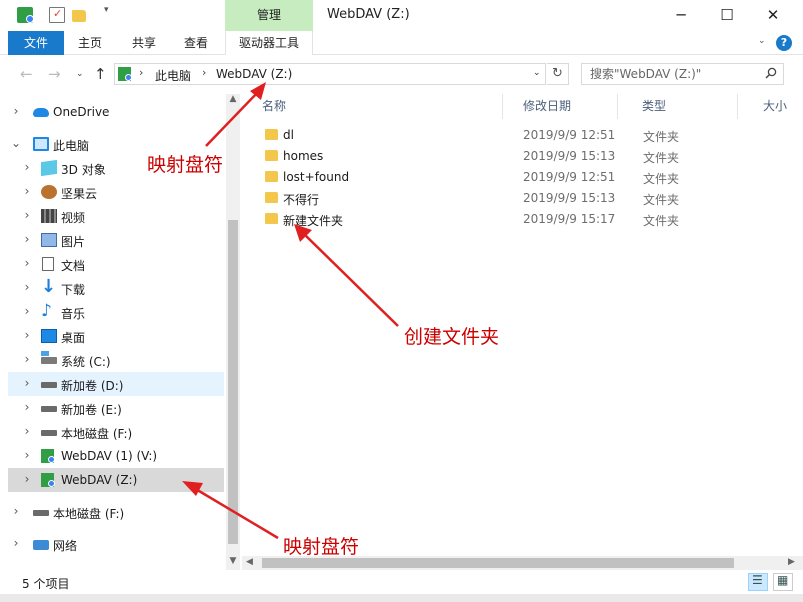  Describe the element at coordinates (670, 74) in the screenshot. I see `search-input` at that location.